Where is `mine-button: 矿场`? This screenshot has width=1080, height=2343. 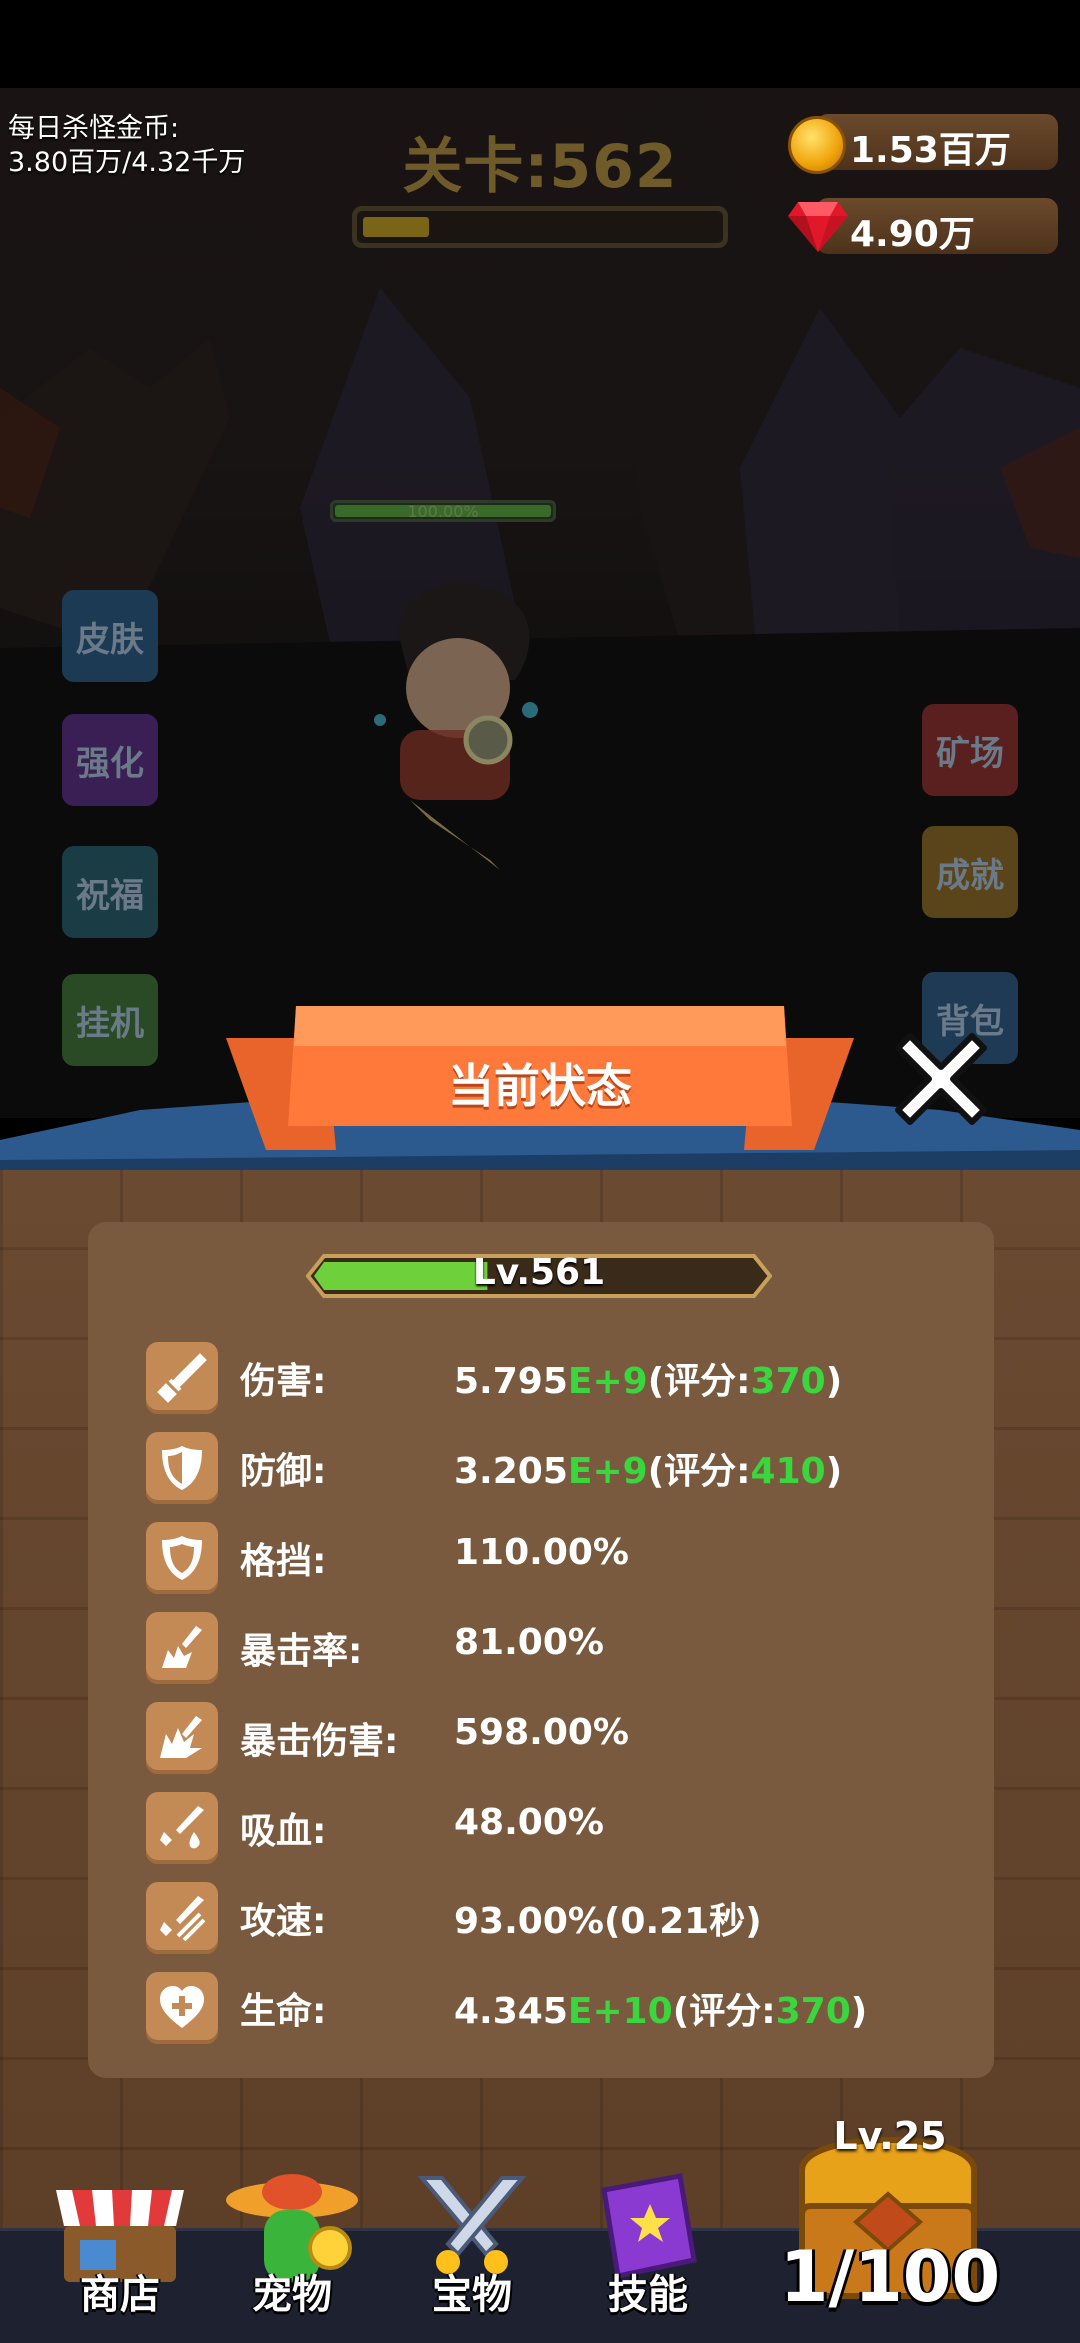
mine-button: 矿场 is located at coordinates (970, 750).